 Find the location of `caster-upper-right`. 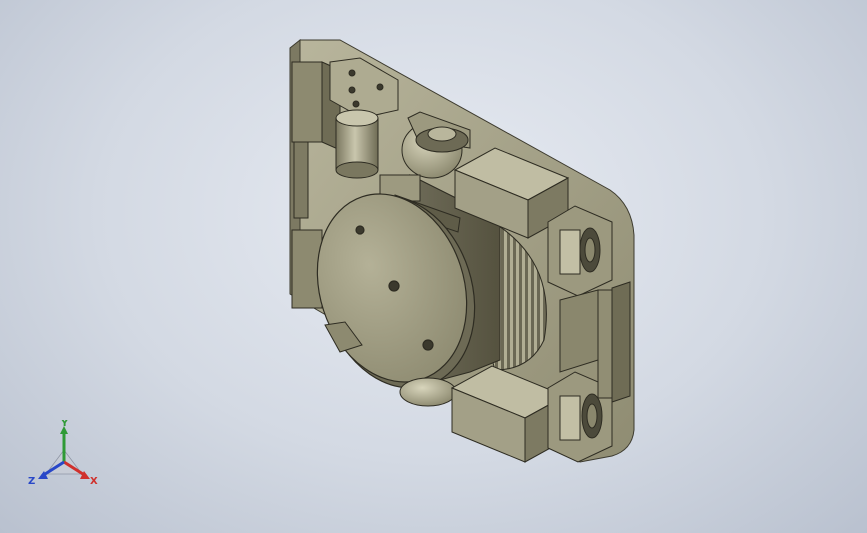

caster-upper-right is located at coordinates (580, 251).